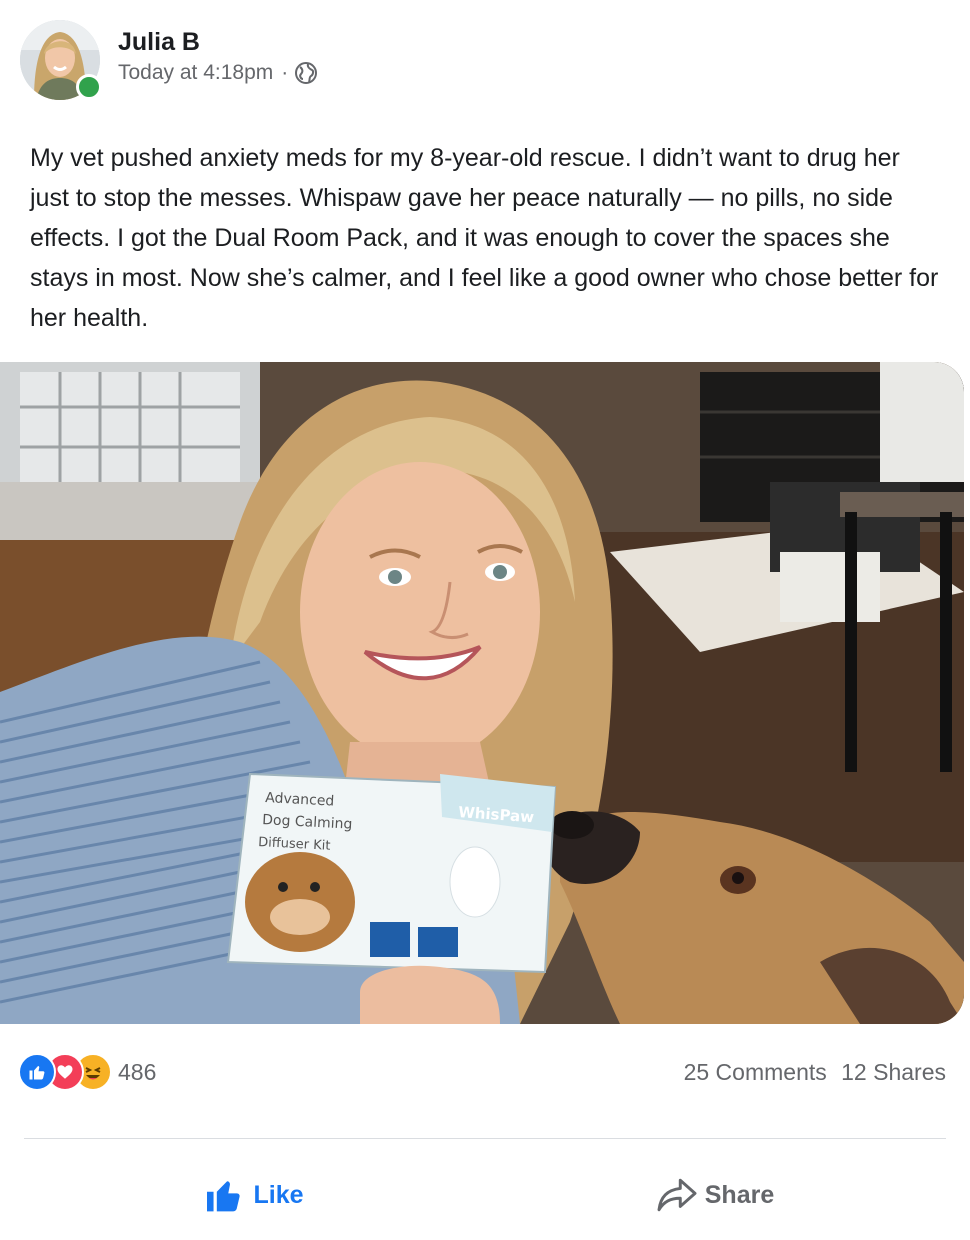 This screenshot has width=970, height=1240. Describe the element at coordinates (278, 1194) in the screenshot. I see `like-label: Like` at that location.